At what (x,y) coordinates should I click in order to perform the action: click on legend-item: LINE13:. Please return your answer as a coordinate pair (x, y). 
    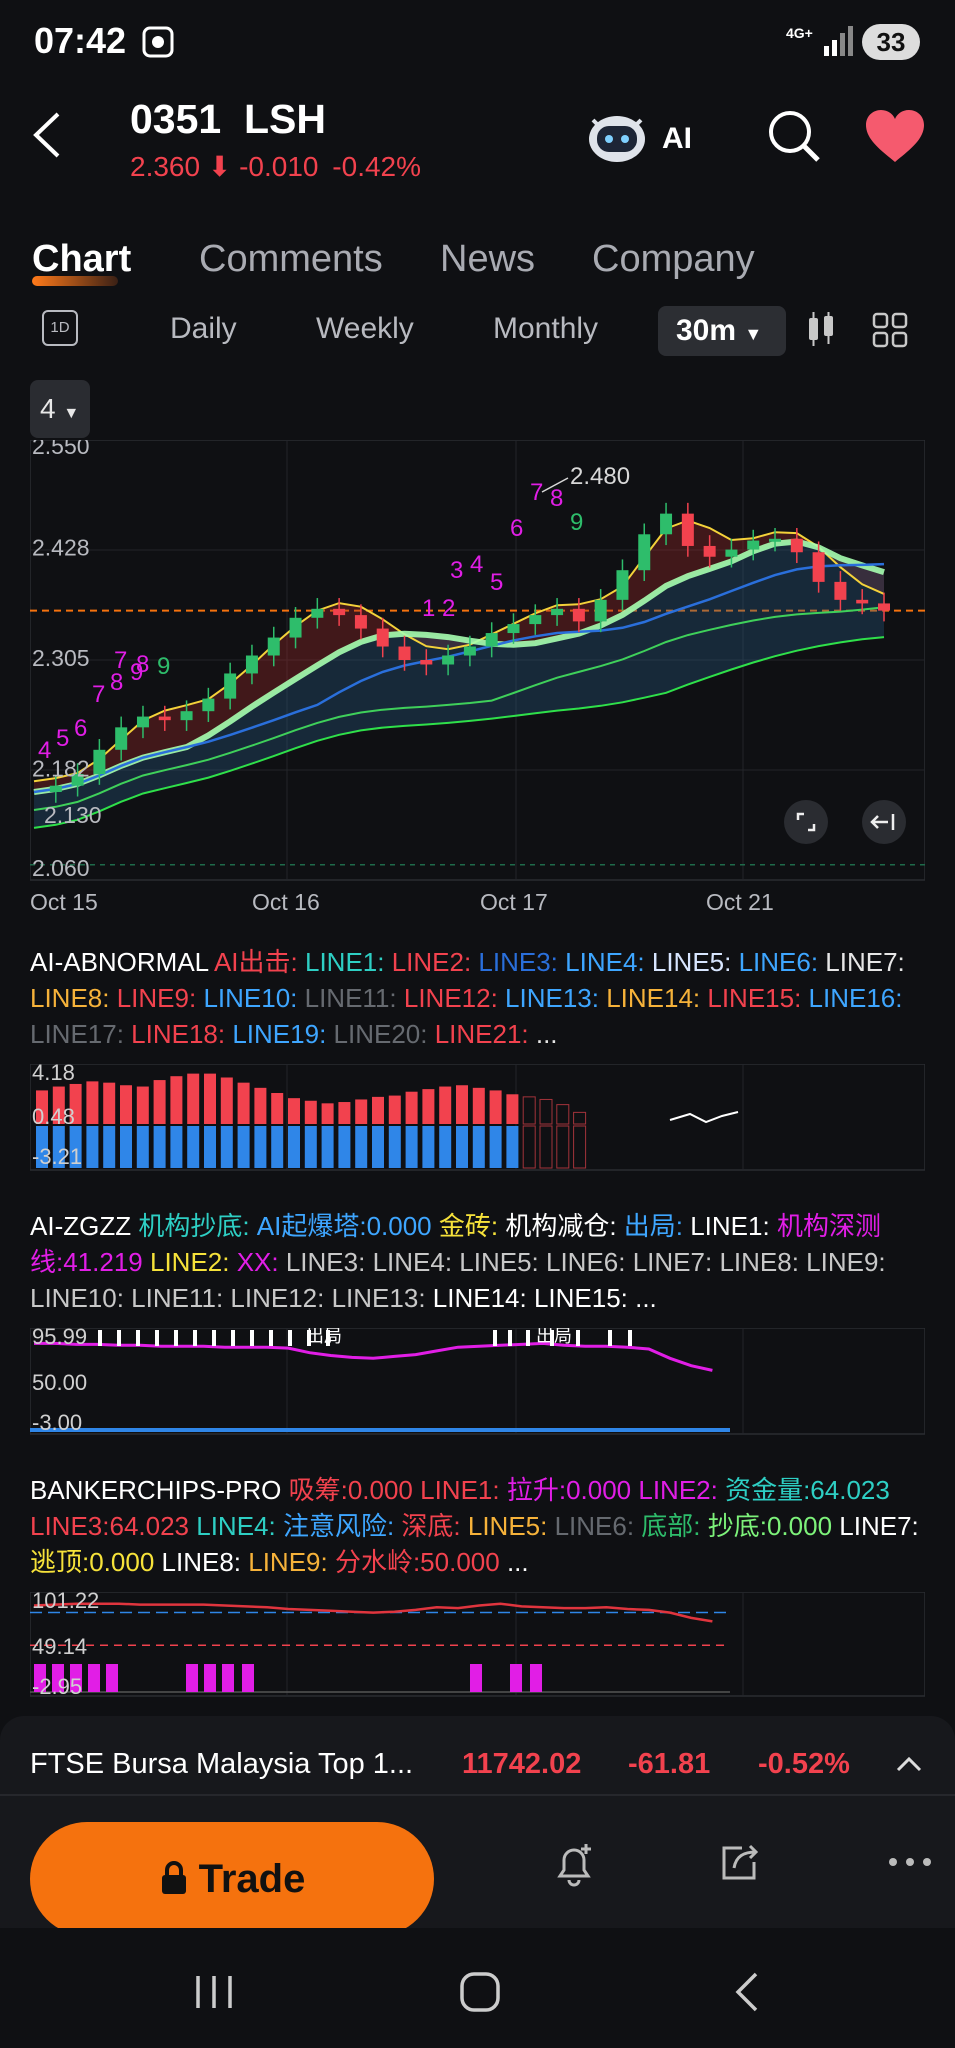
    Looking at the image, I should click on (382, 1298).